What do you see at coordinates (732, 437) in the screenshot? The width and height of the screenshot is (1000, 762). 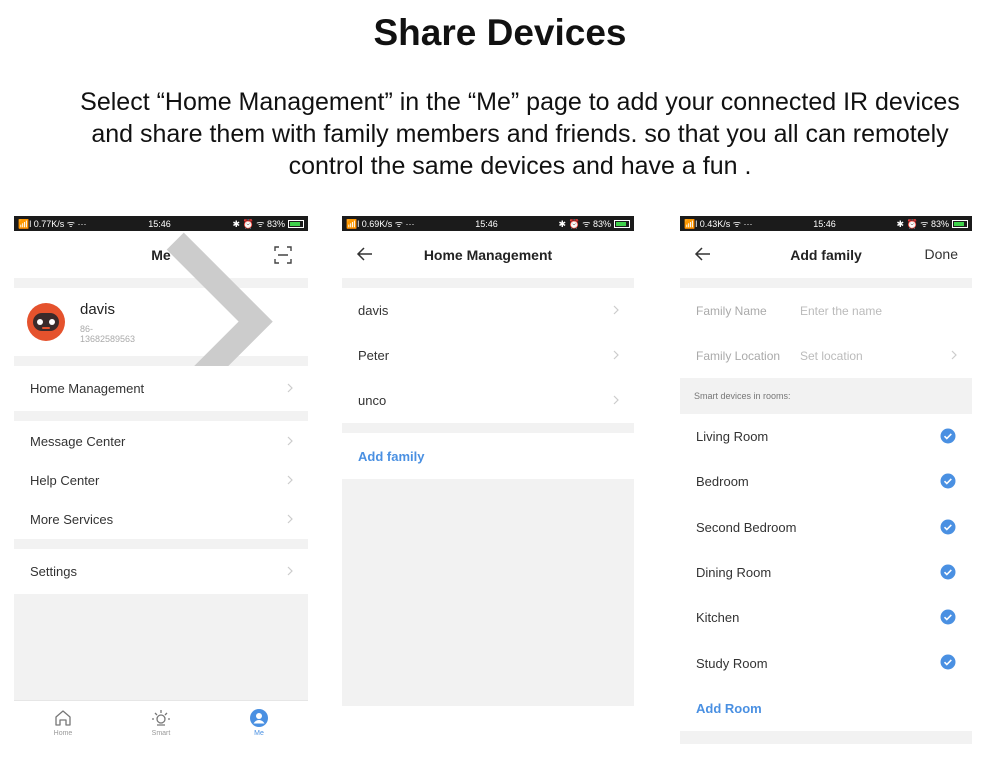 I see `room-name: Living Room` at bounding box center [732, 437].